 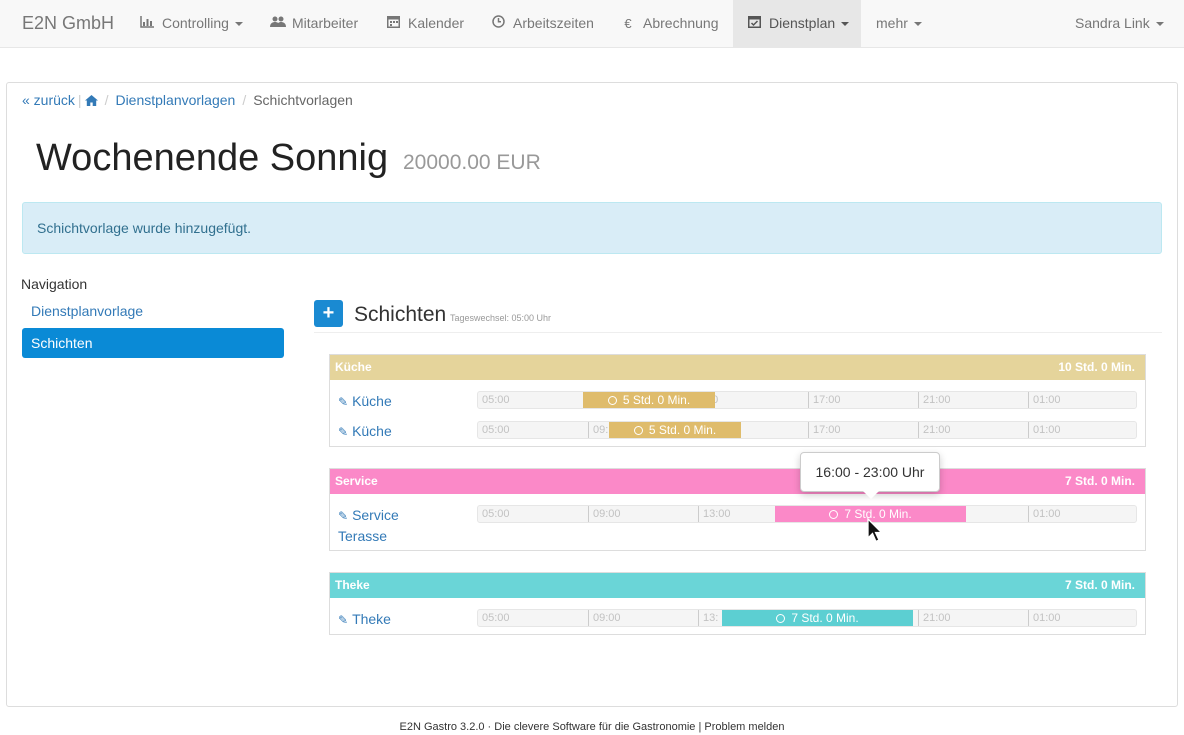 I want to click on nav-dienstplan: Dienstplan, so click(x=797, y=23).